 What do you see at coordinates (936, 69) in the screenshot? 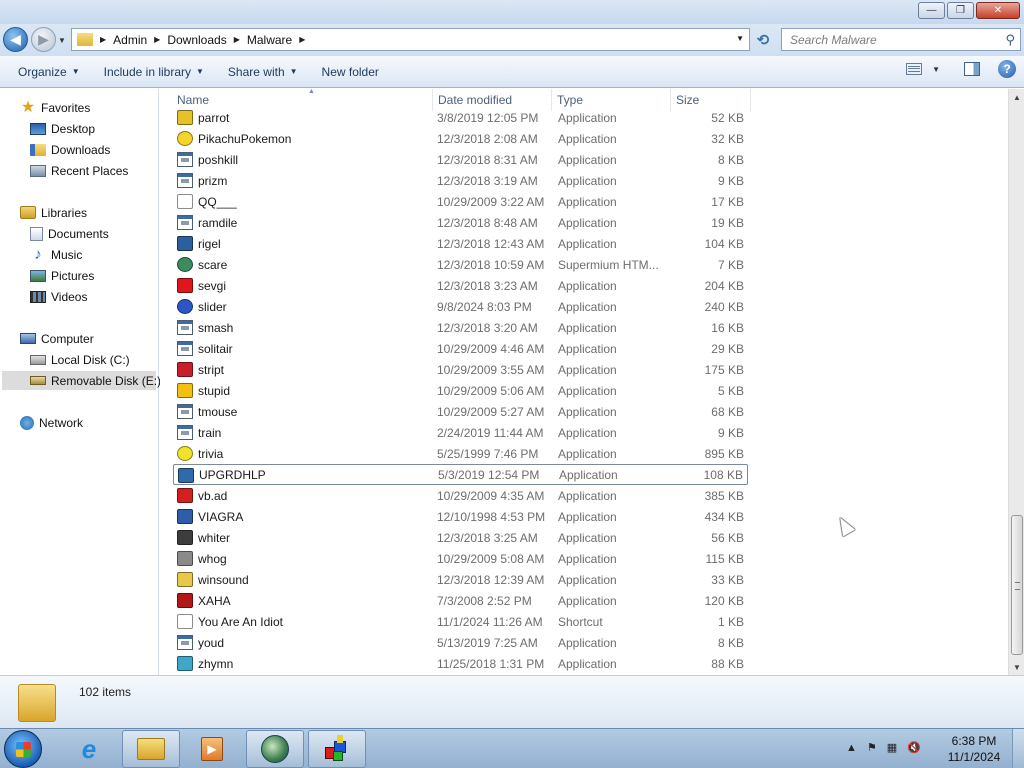
I see `view-options-dropdown: ▼` at bounding box center [936, 69].